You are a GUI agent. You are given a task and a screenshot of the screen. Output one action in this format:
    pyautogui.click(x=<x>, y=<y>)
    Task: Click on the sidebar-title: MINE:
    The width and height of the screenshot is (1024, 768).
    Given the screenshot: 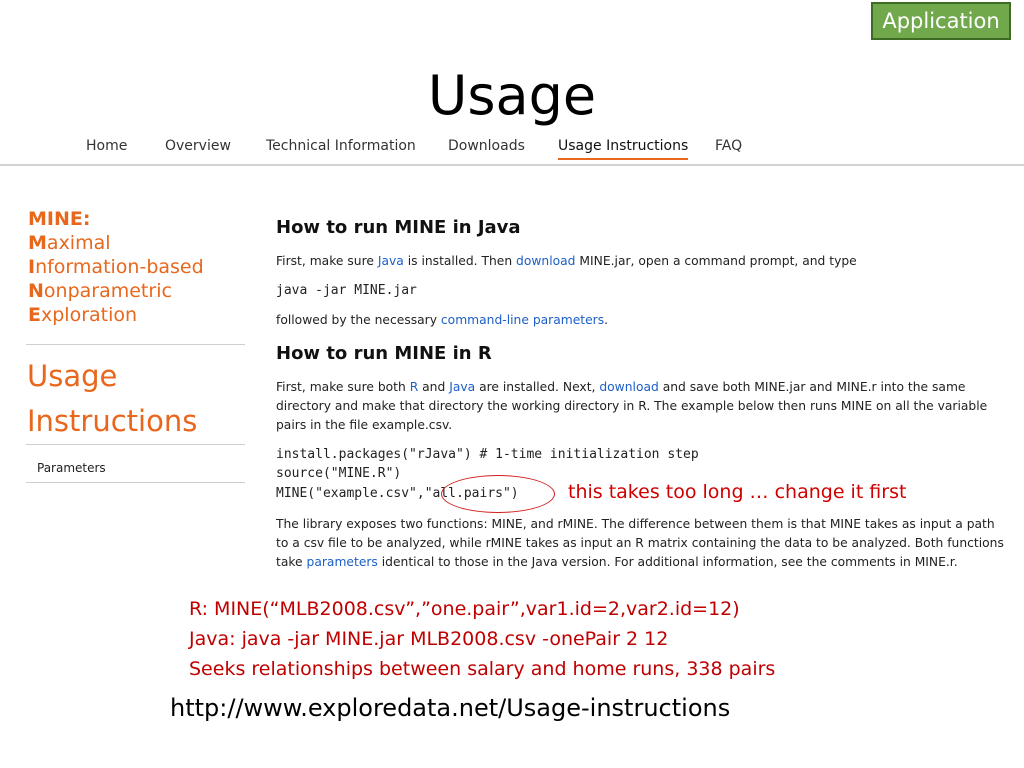 What is the action you would take?
    pyautogui.click(x=59, y=219)
    